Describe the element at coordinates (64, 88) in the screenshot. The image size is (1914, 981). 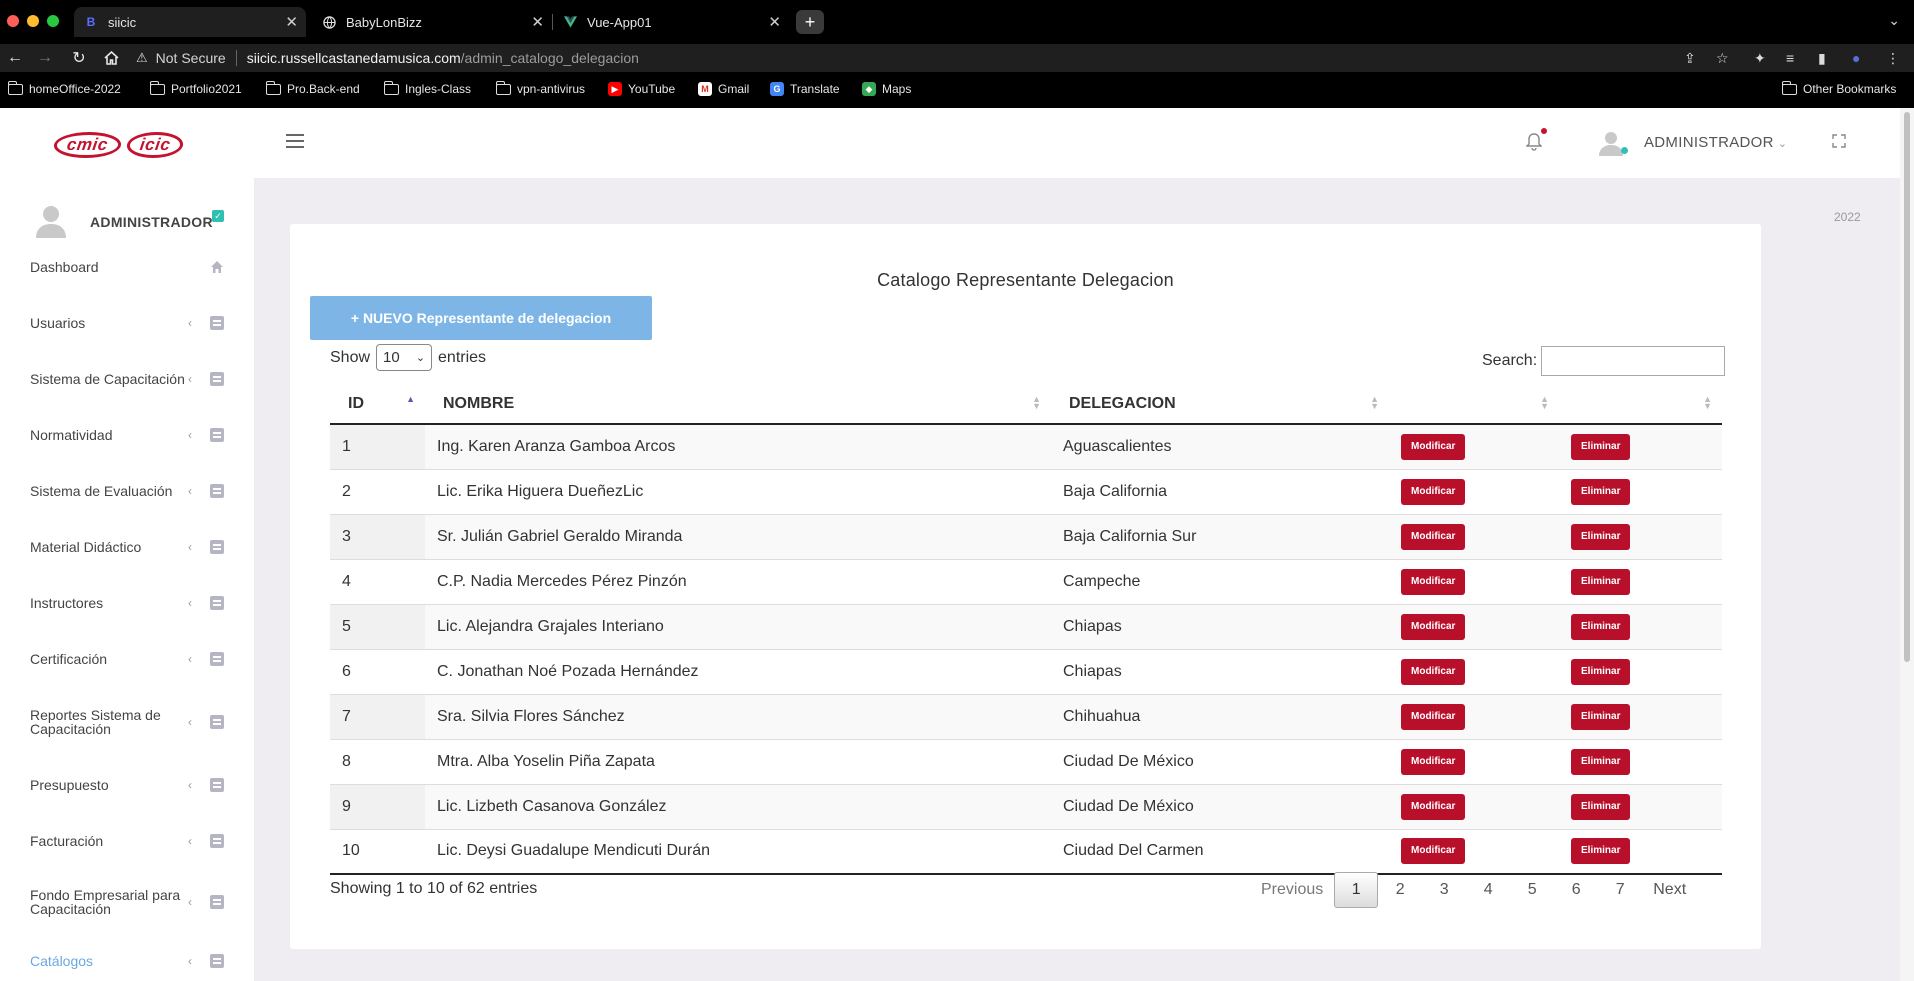
I see `bookmark-homeoffice: homeOffice-2022` at that location.